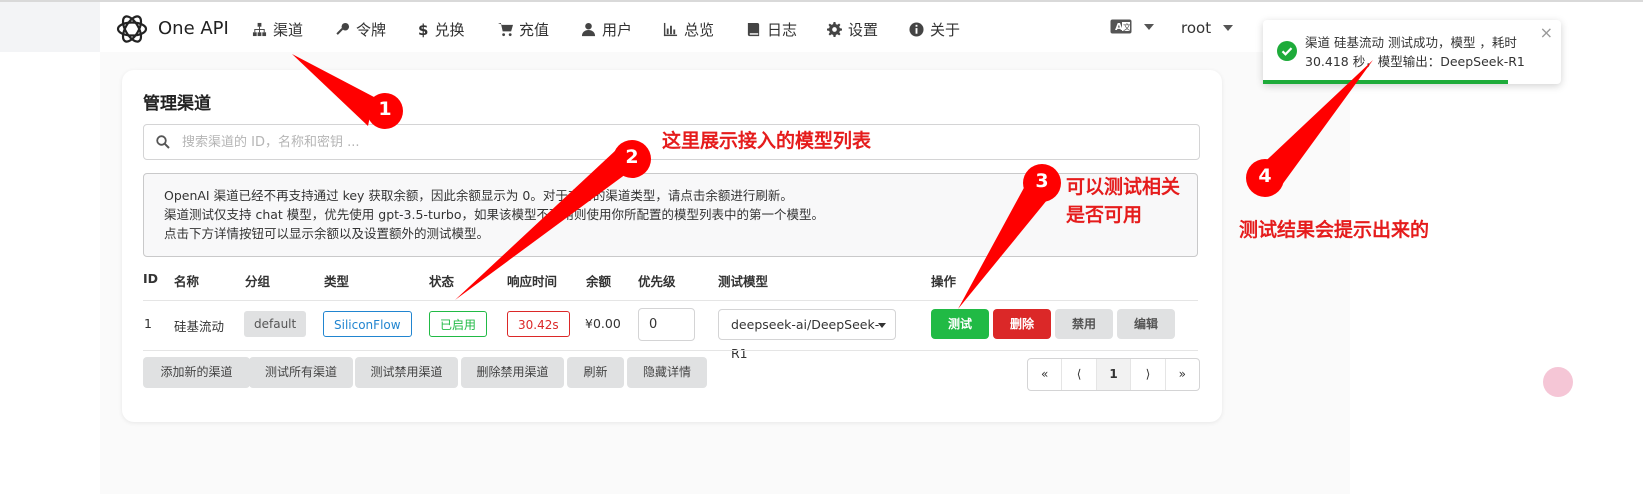 The image size is (1643, 494). What do you see at coordinates (1265, 176) in the screenshot?
I see `annotation-number-4: 4` at bounding box center [1265, 176].